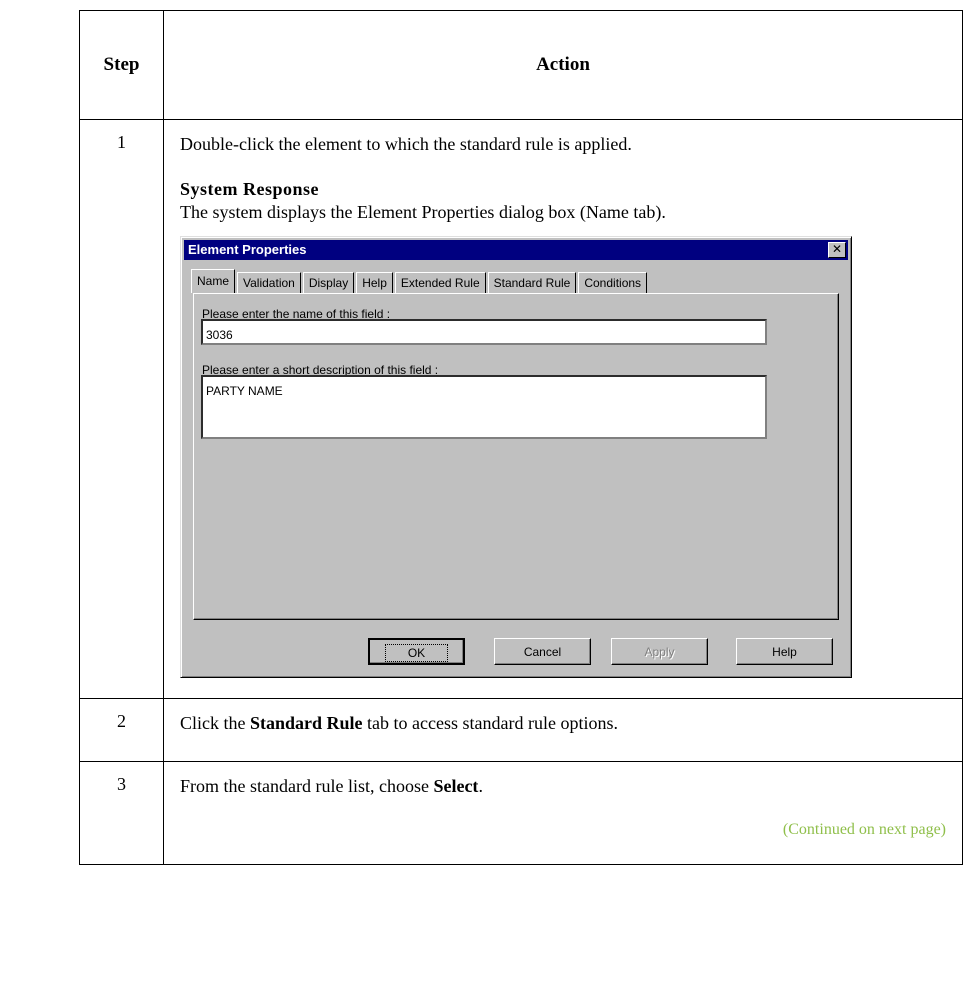 The width and height of the screenshot is (967, 990). I want to click on tab-validation: Validation, so click(269, 282).